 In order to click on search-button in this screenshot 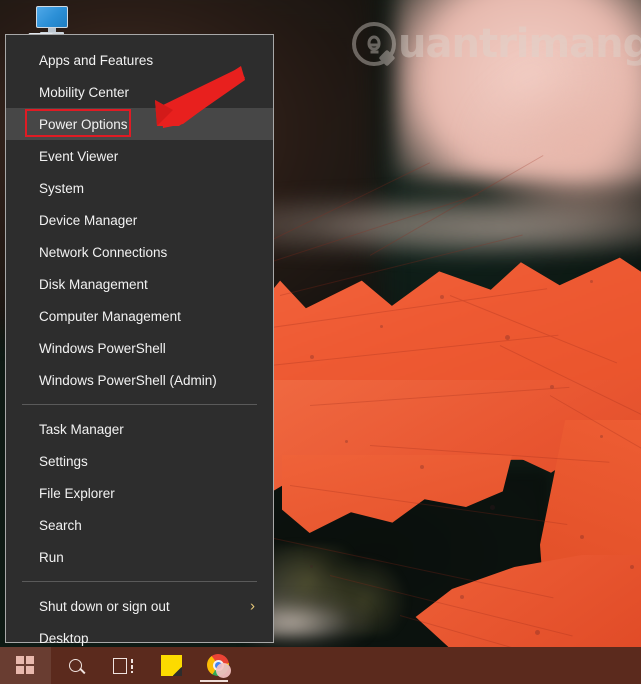, I will do `click(75, 665)`.